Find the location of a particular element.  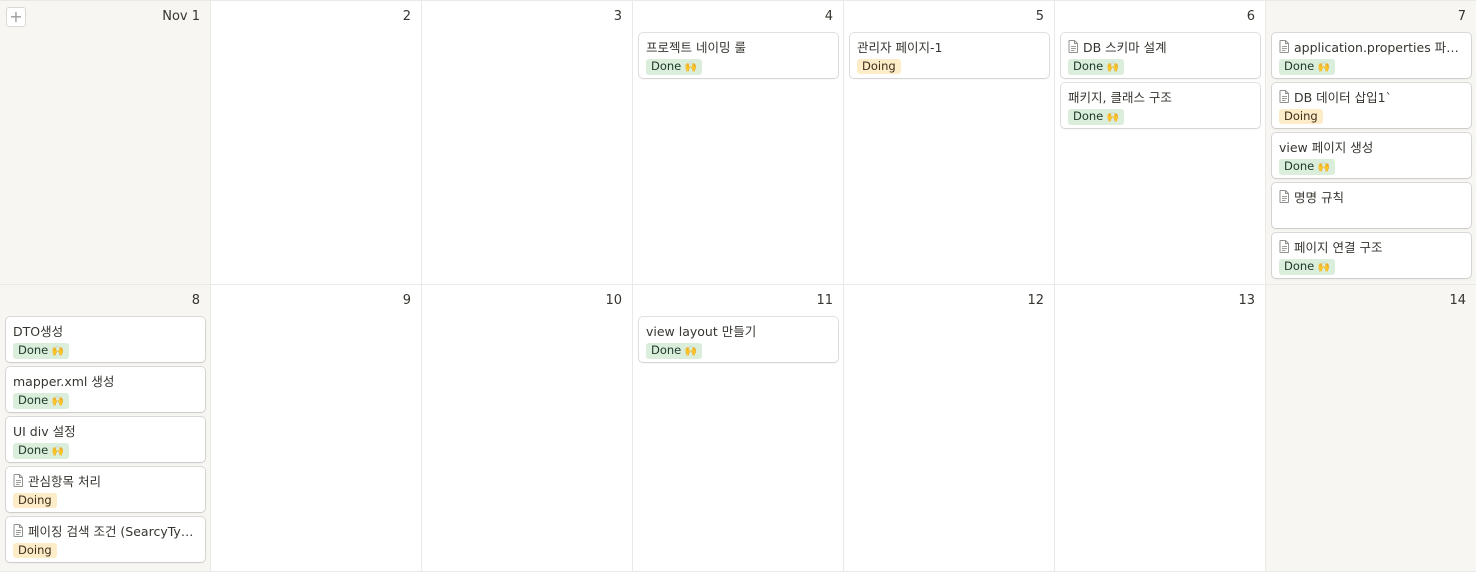

calendar-card: UI div 설정 Done 🙌 is located at coordinates (105, 439).